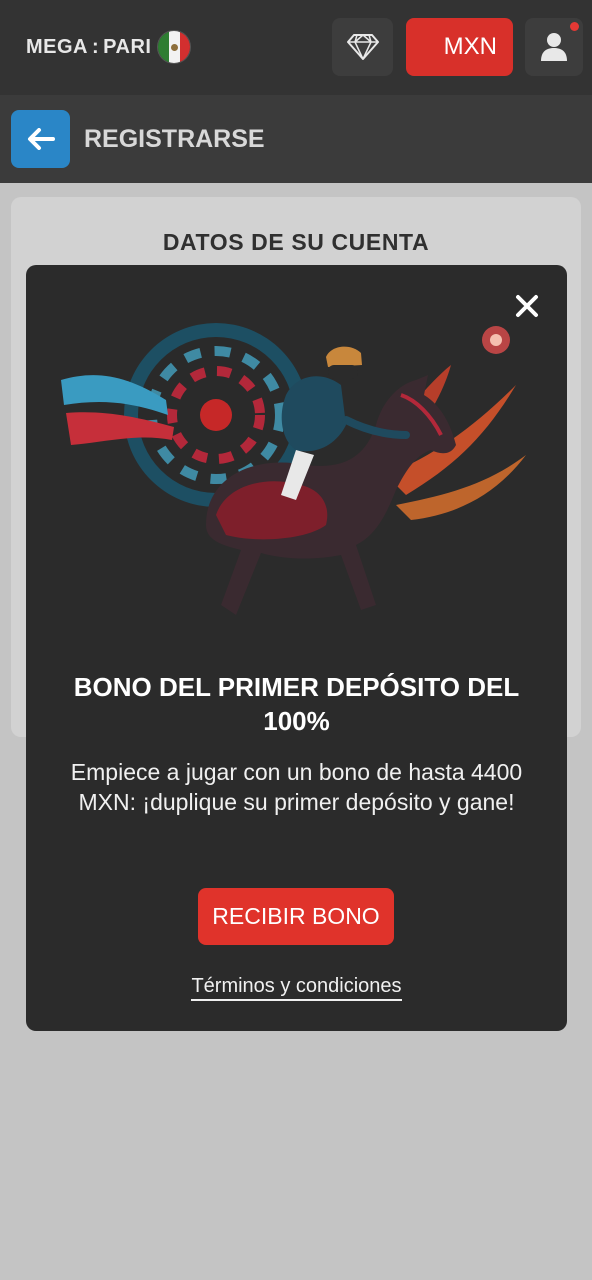  I want to click on mexico-flag-icon, so click(174, 47).